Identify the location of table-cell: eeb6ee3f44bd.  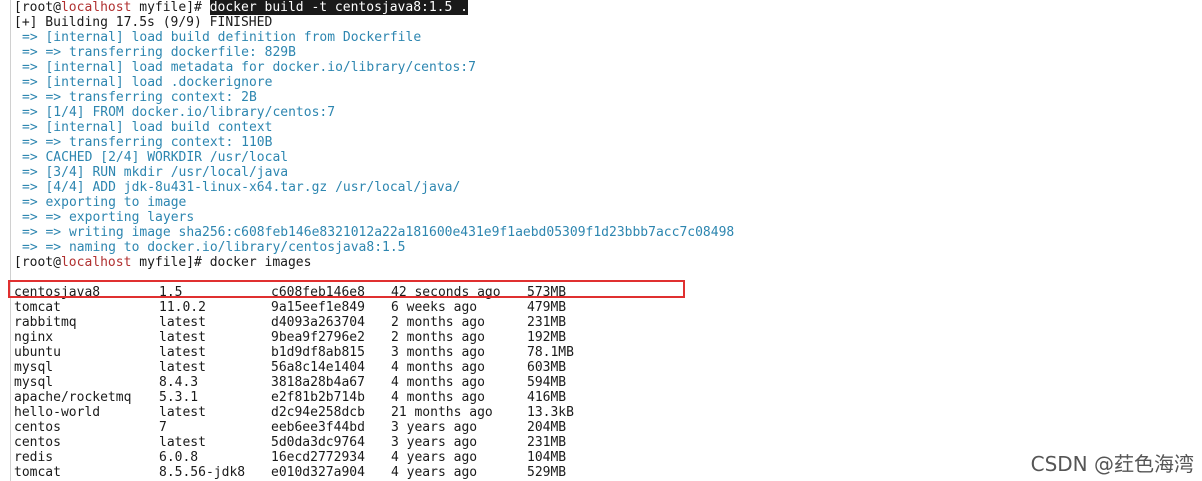
(318, 427).